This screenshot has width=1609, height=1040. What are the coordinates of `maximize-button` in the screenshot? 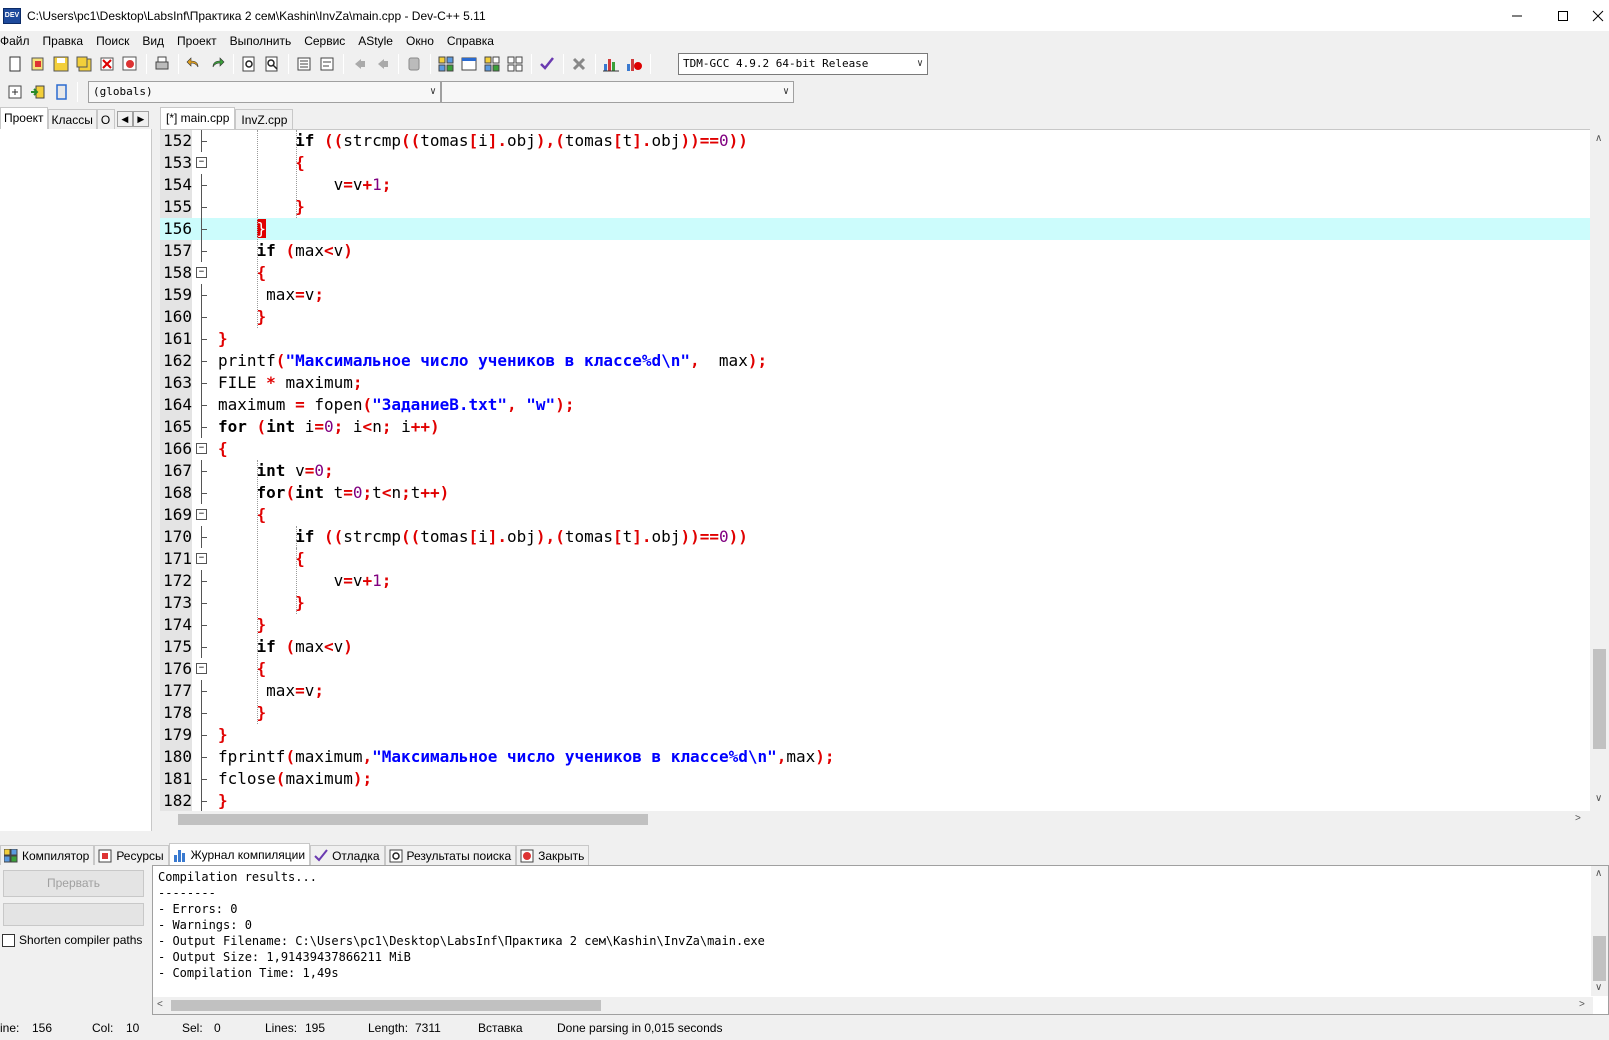 It's located at (1563, 15).